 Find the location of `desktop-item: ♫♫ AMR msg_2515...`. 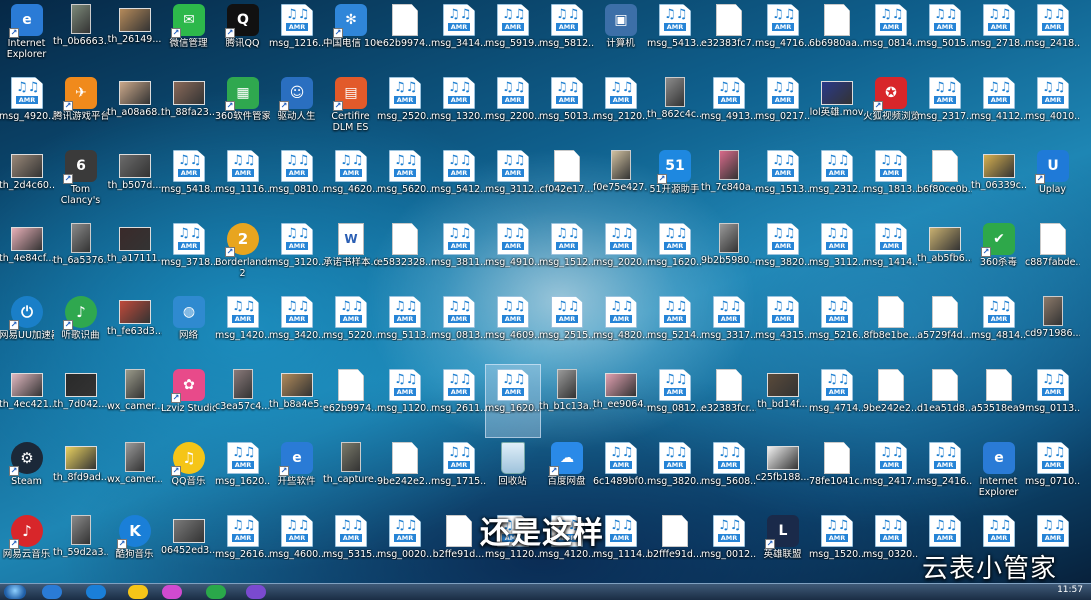

desktop-item: ♫♫ AMR msg_2515... is located at coordinates (566, 328).